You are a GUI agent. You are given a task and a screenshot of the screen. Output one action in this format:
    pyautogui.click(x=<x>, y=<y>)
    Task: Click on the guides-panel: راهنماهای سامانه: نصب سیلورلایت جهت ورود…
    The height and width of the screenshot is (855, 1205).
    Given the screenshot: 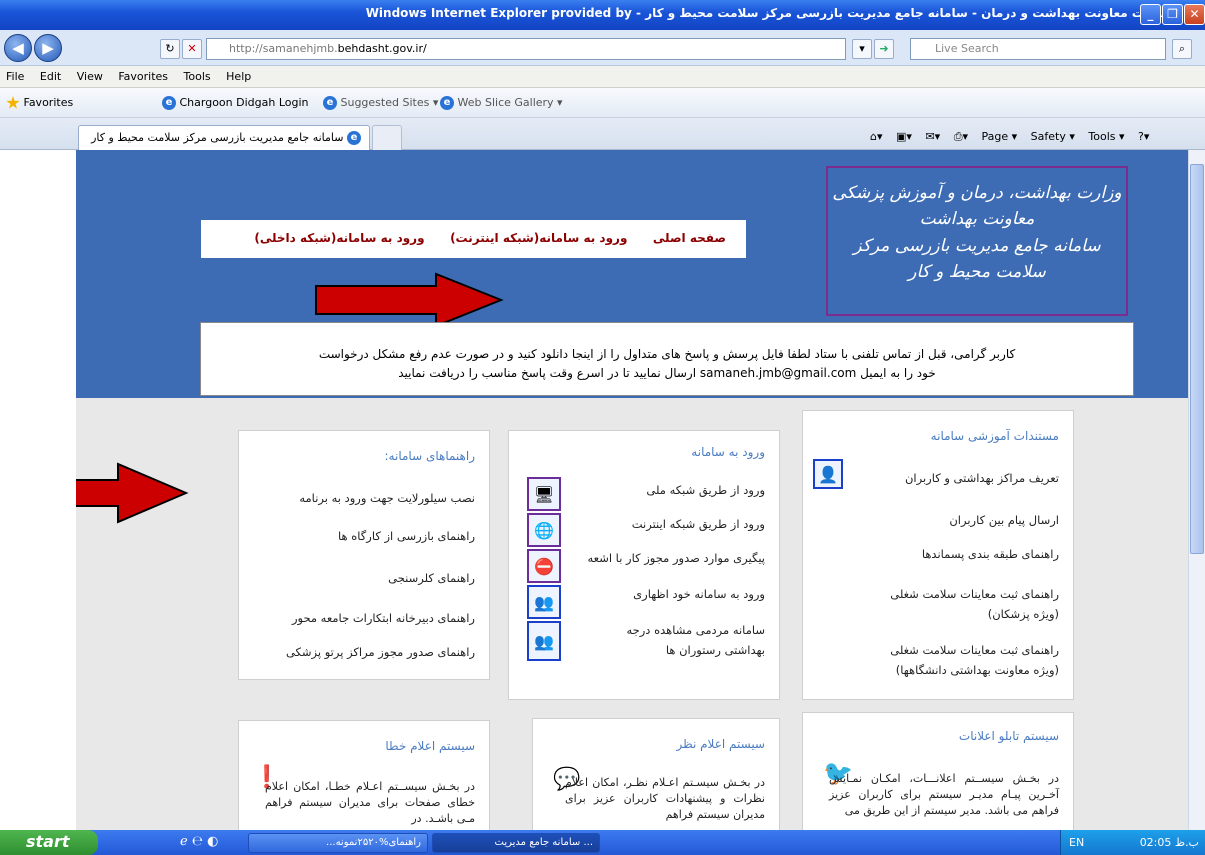 What is the action you would take?
    pyautogui.click(x=364, y=555)
    